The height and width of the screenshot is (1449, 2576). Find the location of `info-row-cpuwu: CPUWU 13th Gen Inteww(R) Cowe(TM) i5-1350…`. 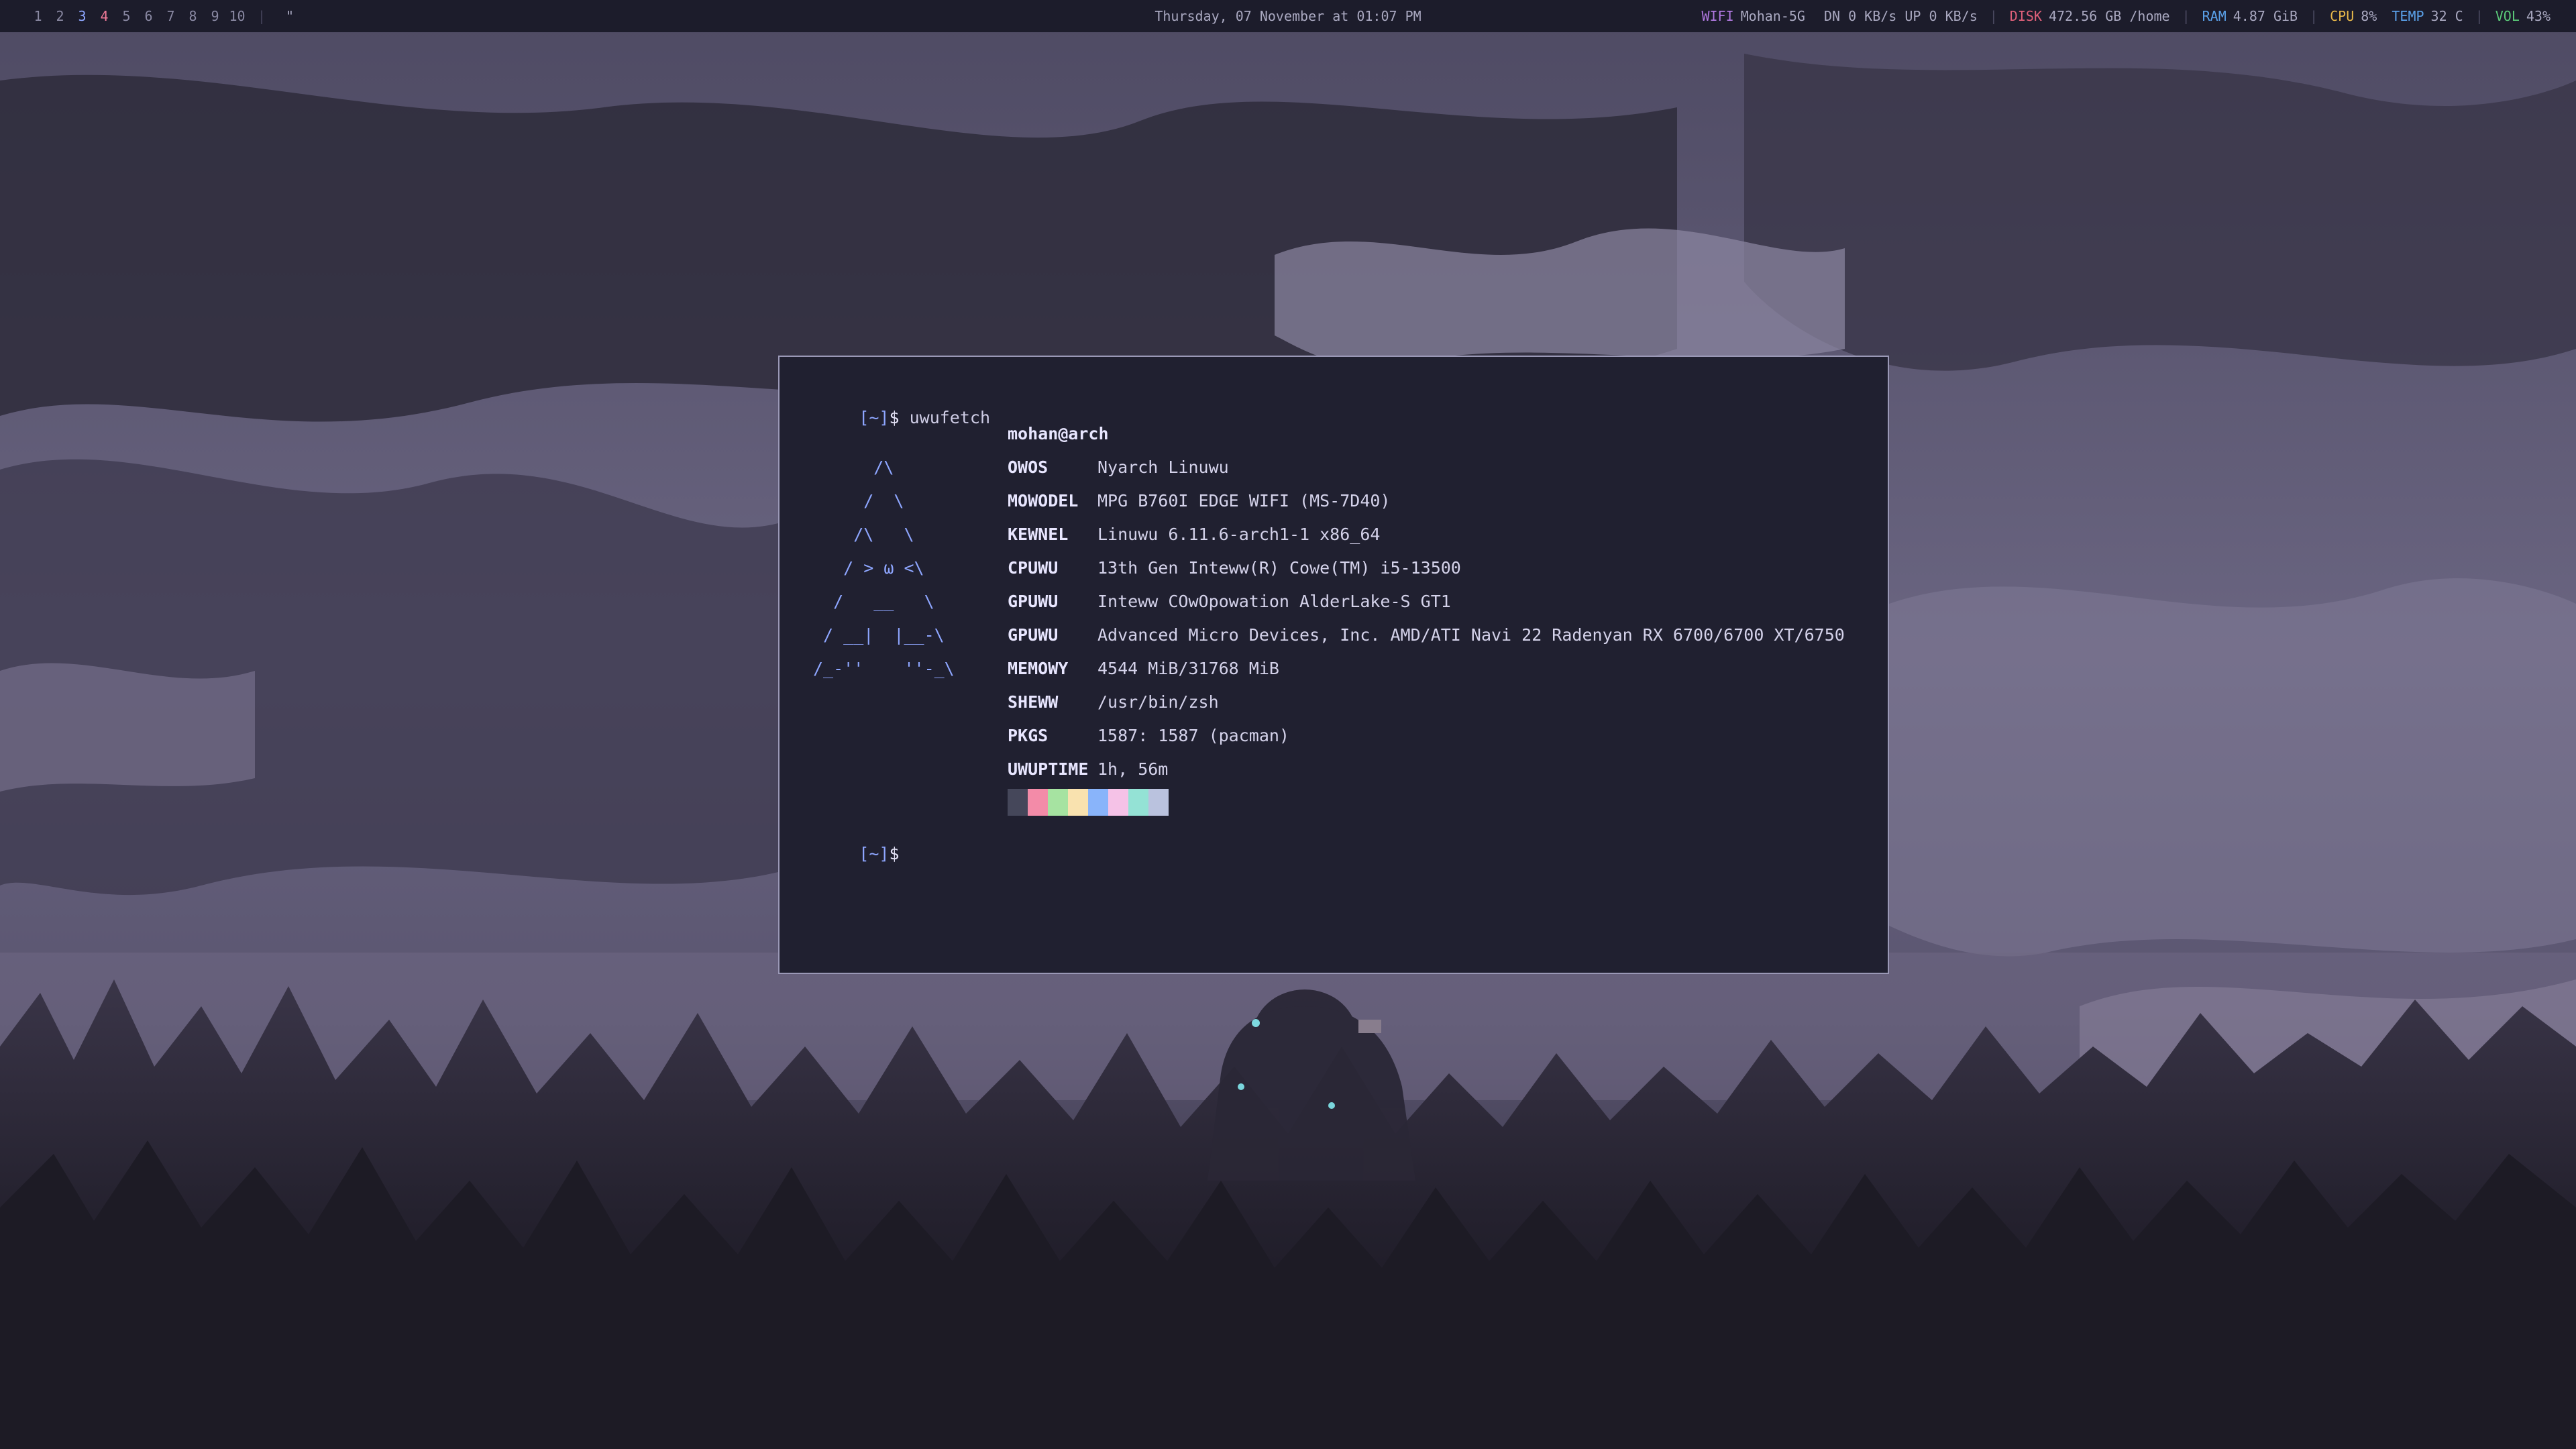

info-row-cpuwu: CPUWU 13th Gen Inteww(R) Cowe(TM) i5-1350… is located at coordinates (1234, 568).